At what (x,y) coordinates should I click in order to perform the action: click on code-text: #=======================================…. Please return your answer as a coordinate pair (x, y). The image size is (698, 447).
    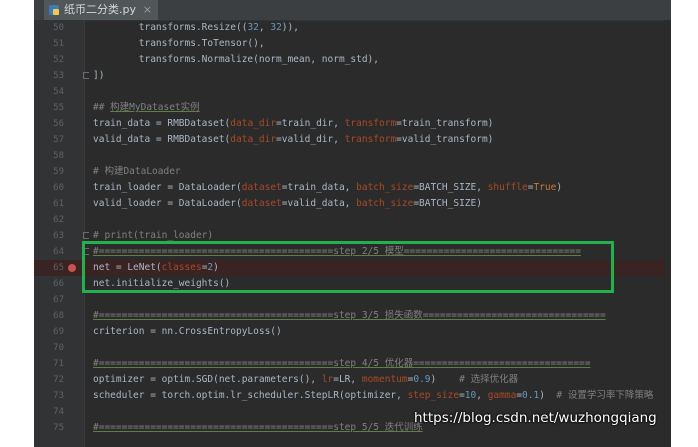
    Looking at the image, I should click on (349, 316).